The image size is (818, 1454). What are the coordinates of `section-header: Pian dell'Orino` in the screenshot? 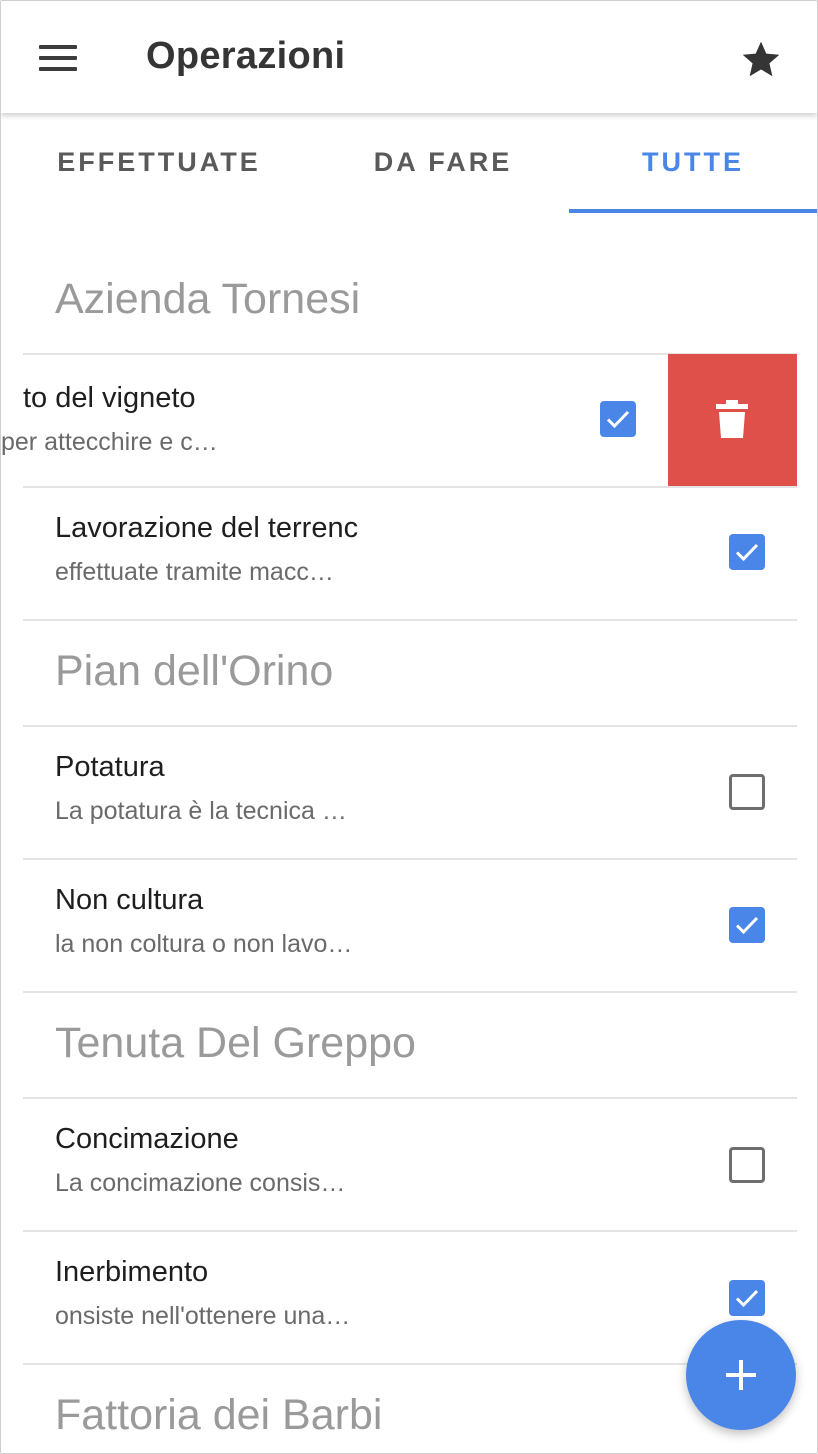 It's located at (194, 671).